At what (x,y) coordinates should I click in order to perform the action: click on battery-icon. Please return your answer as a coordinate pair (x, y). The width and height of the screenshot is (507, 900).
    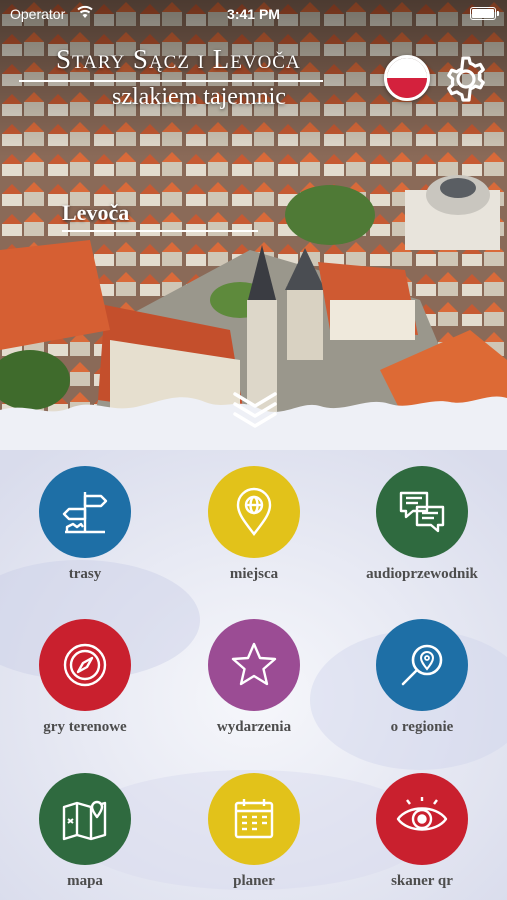
    Looking at the image, I should click on (484, 13).